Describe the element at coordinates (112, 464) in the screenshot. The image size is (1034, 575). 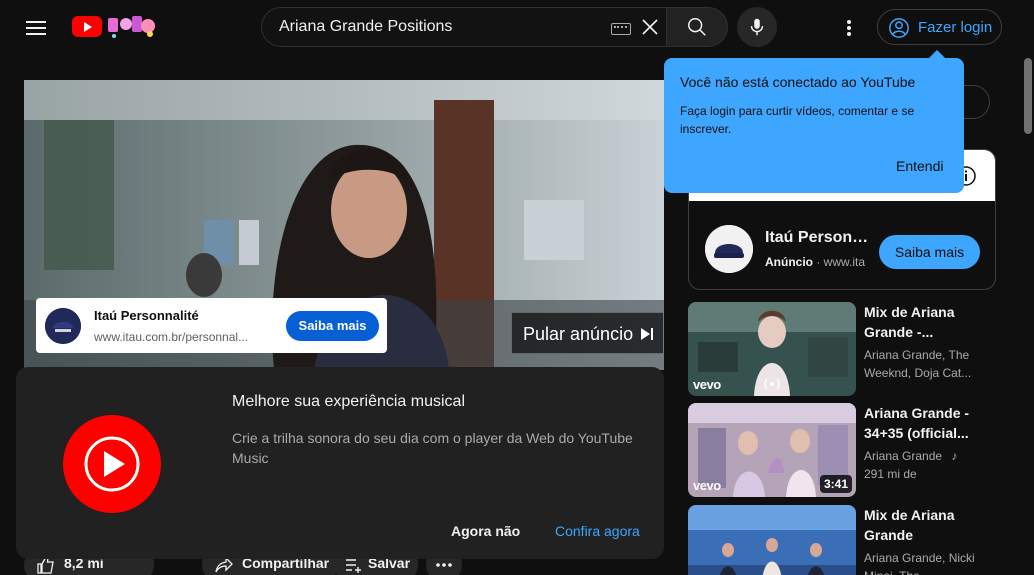
I see `youtube-music-icon` at that location.